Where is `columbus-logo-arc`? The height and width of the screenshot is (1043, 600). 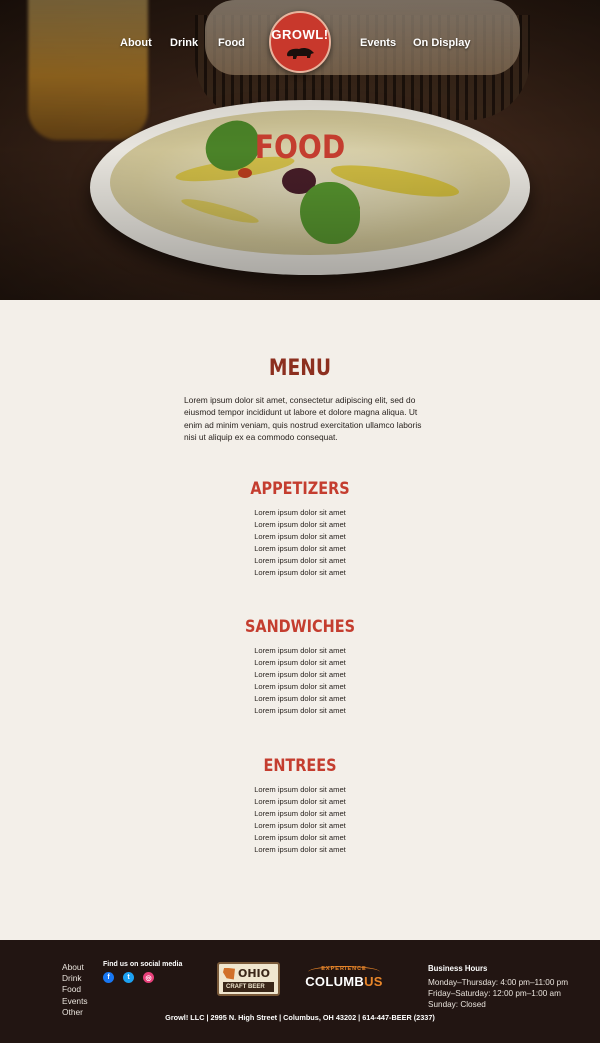
columbus-logo-arc is located at coordinates (344, 972).